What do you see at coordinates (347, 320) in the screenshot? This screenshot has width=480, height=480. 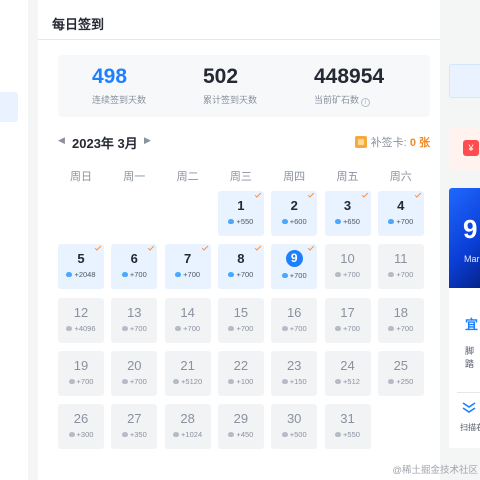 I see `calendar-day: 17 +700` at bounding box center [347, 320].